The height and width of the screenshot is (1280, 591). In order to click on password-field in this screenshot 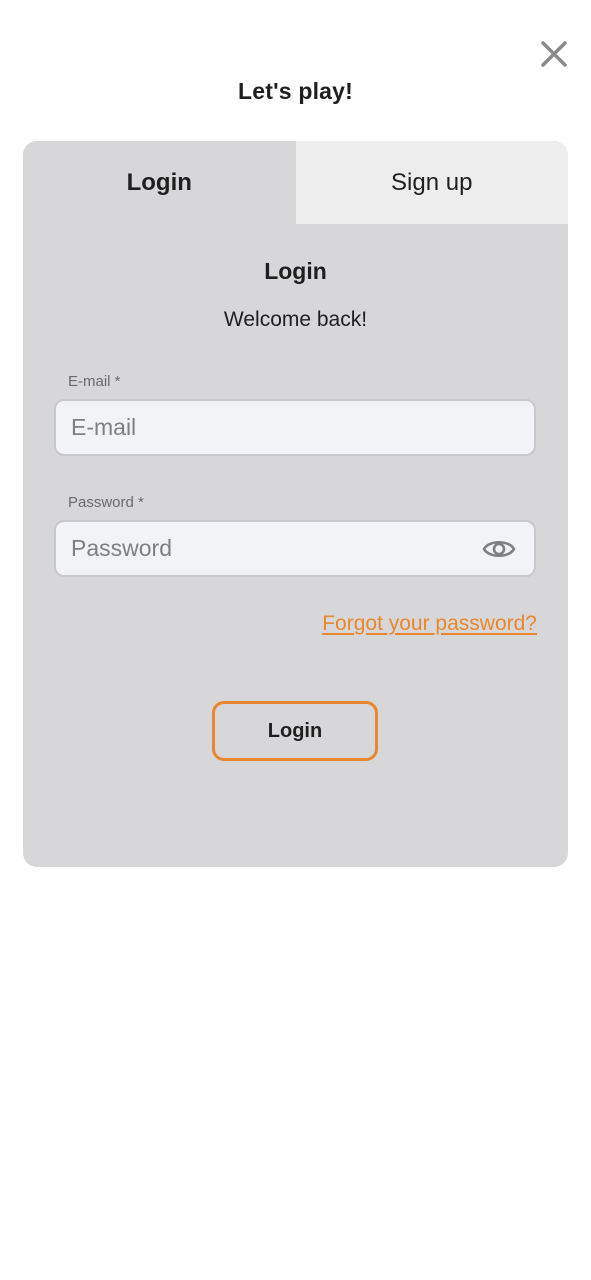, I will do `click(263, 548)`.